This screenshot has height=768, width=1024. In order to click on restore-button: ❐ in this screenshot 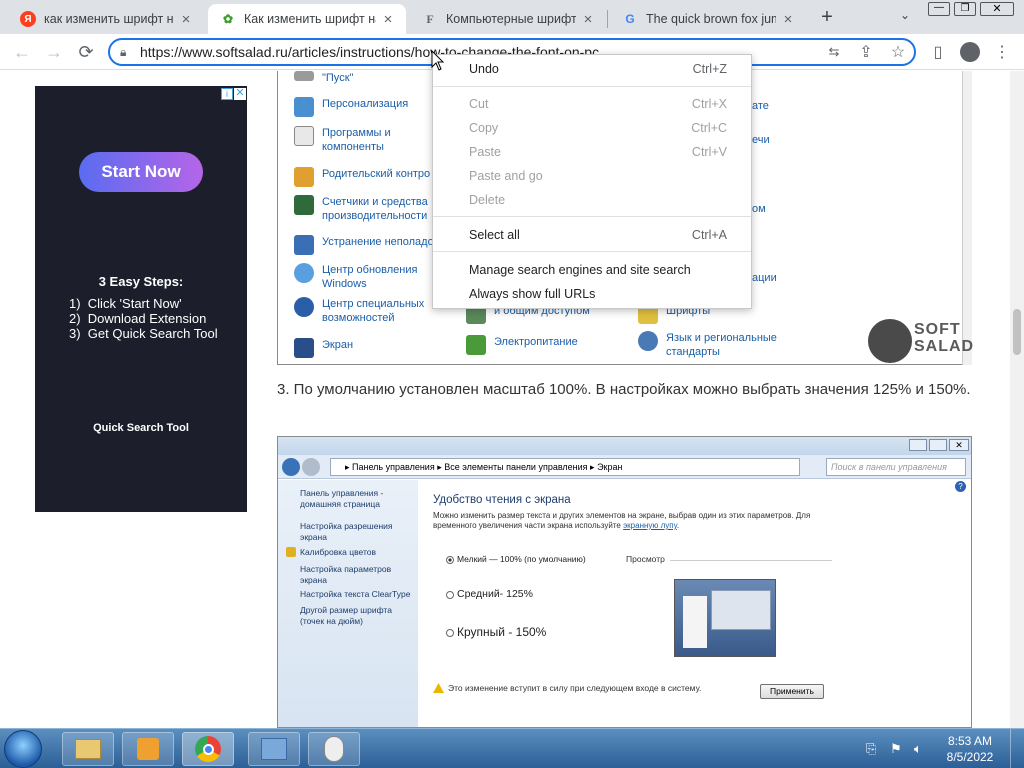, I will do `click(965, 9)`.